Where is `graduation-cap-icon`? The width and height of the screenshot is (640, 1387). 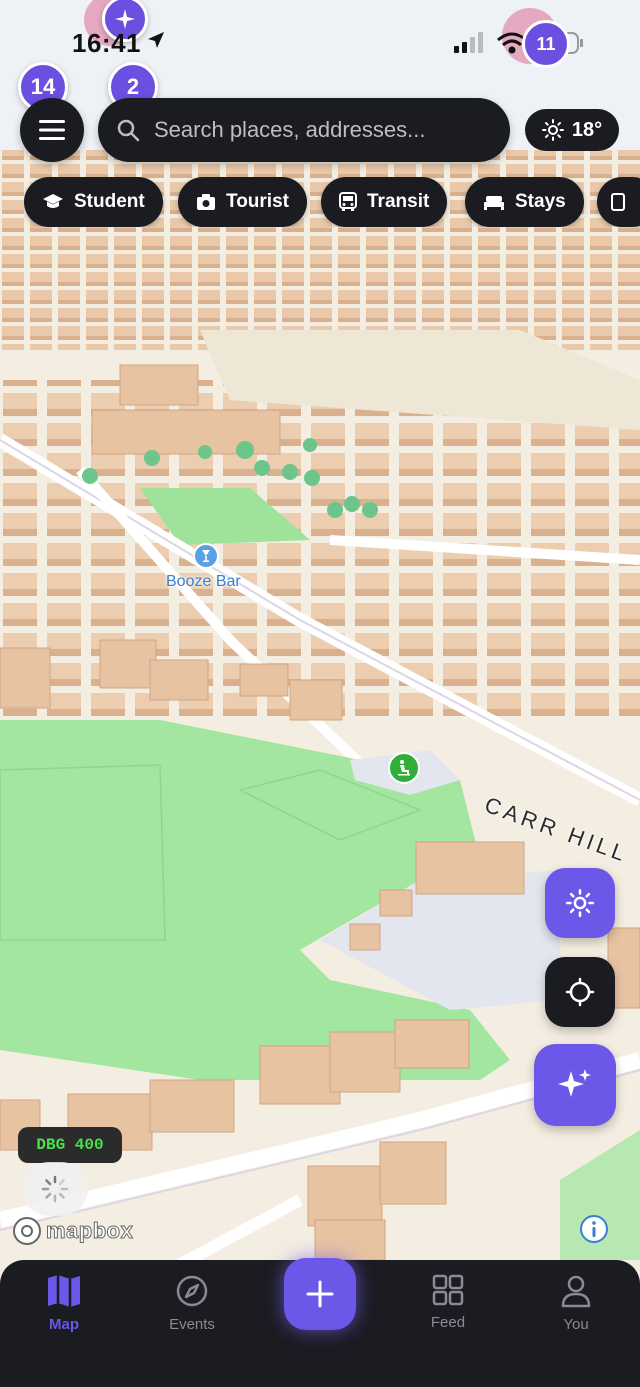
graduation-cap-icon is located at coordinates (53, 201).